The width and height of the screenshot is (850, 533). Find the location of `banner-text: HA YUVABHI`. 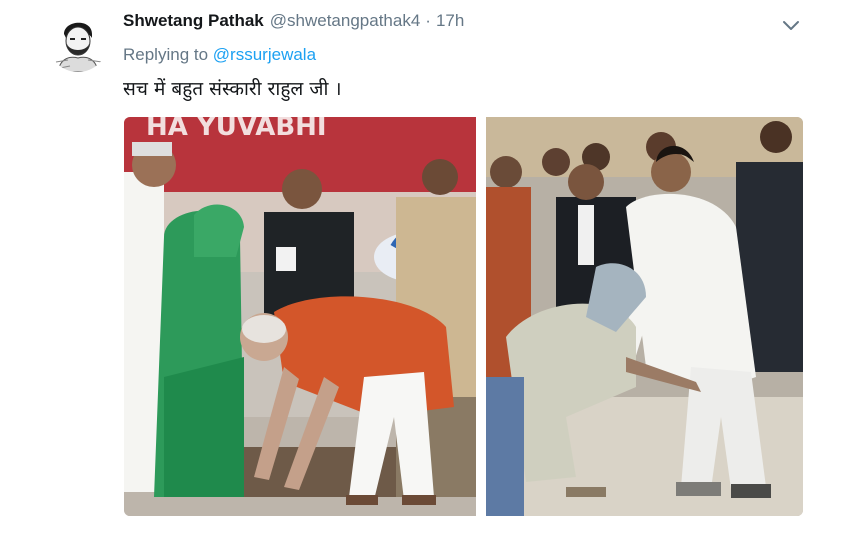

banner-text: HA YUVABHI is located at coordinates (236, 129).